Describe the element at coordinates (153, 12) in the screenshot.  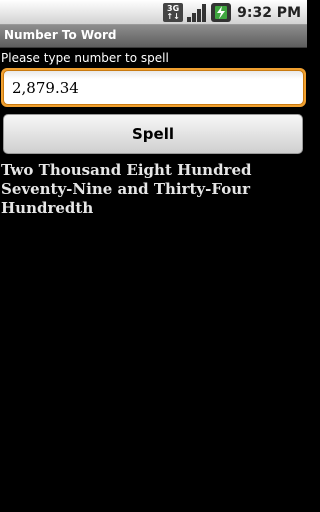
I see `status-bar: 3G ↑↓ 9:32 PM` at that location.